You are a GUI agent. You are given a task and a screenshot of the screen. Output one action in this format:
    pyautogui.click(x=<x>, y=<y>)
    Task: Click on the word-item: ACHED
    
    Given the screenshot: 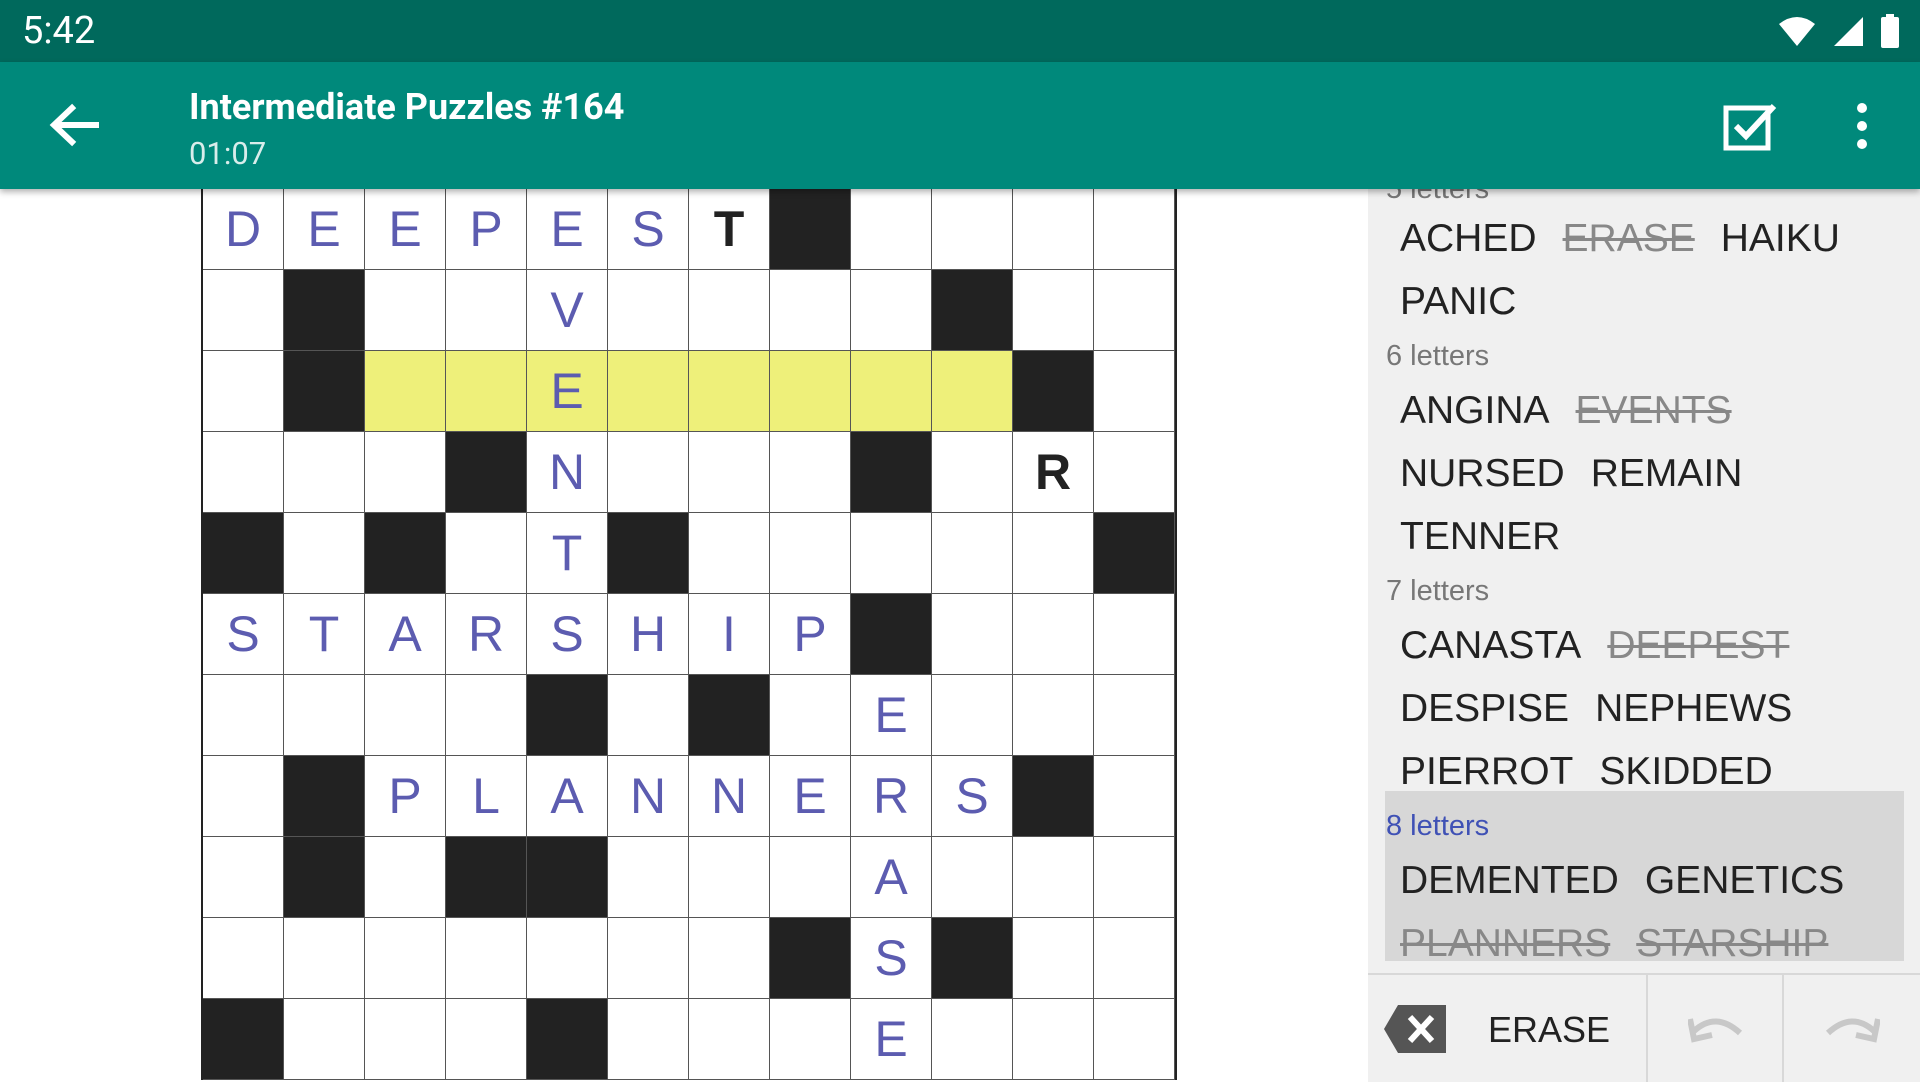 What is the action you would take?
    pyautogui.click(x=1468, y=238)
    